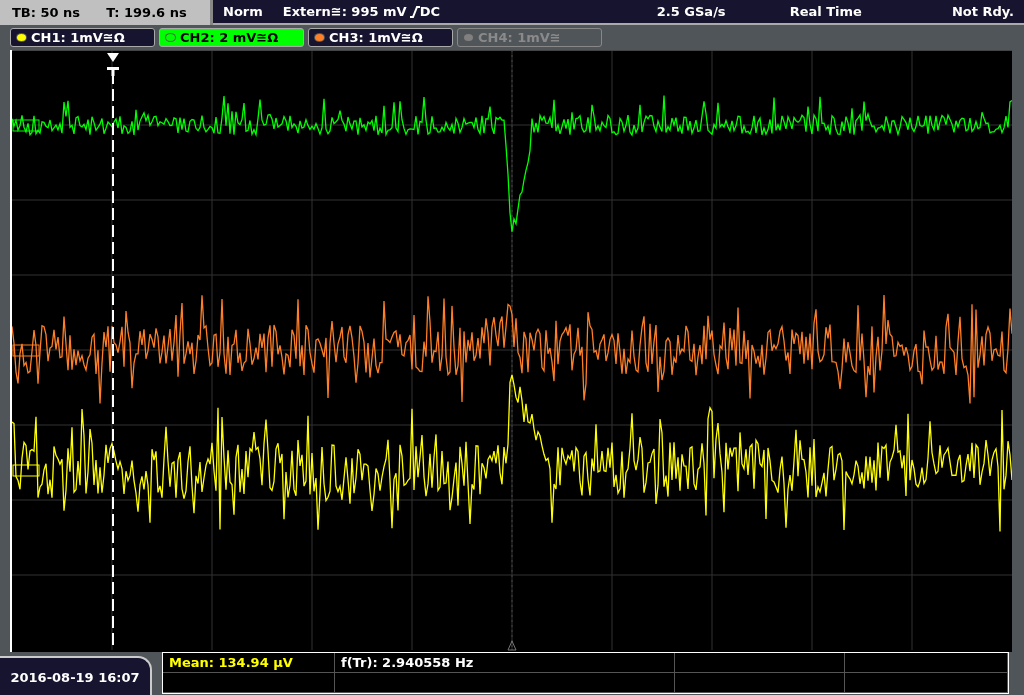 This screenshot has height=695, width=1024. Describe the element at coordinates (825, 11) in the screenshot. I see `acquisition-mode: Real Time` at that location.